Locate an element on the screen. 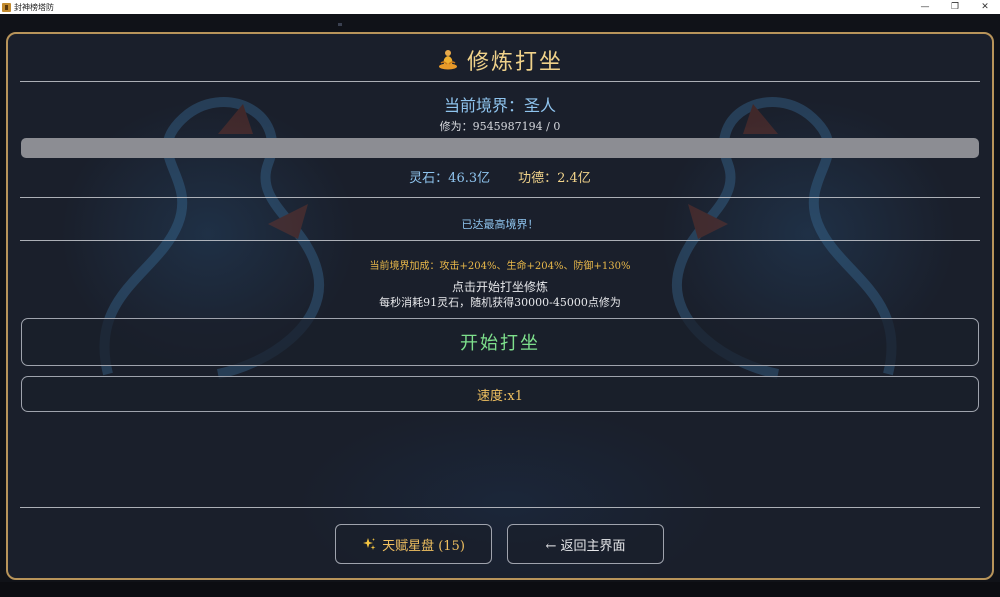 The image size is (1000, 597). back-to-main-button: ← 返回主界面 is located at coordinates (585, 544).